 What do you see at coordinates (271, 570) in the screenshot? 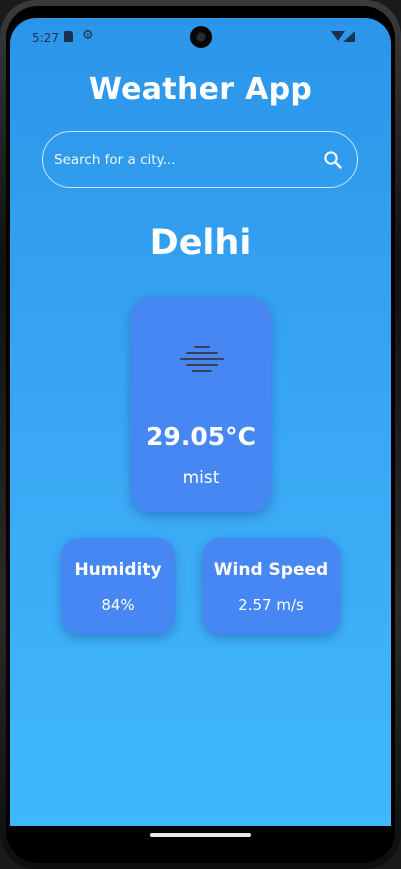
I see `wind-speed-label: Wind Speed` at bounding box center [271, 570].